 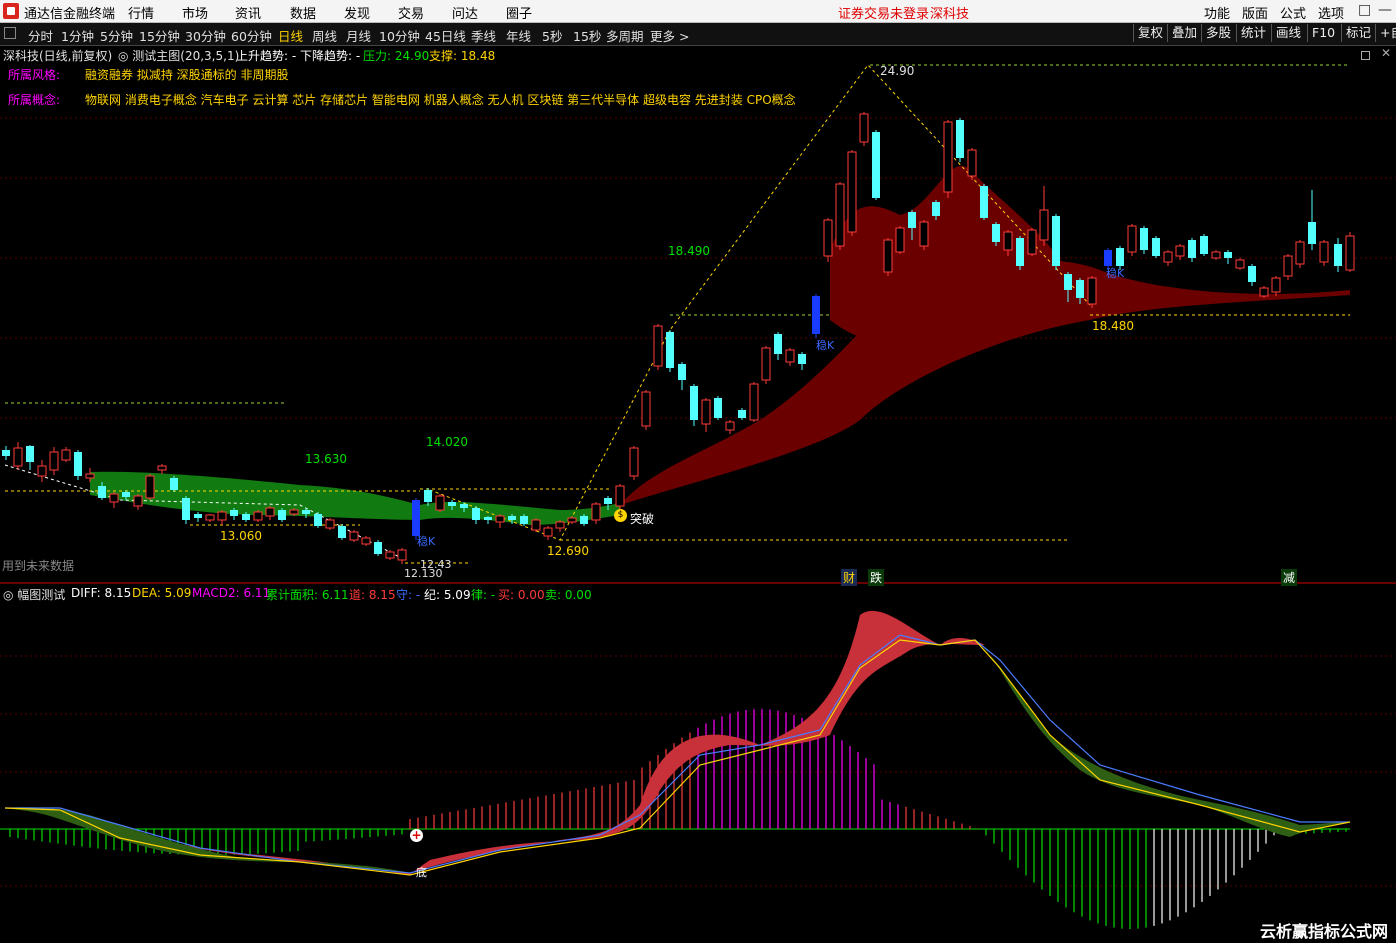 What do you see at coordinates (1365, 55) in the screenshot?
I see `maximize-panel-icon` at bounding box center [1365, 55].